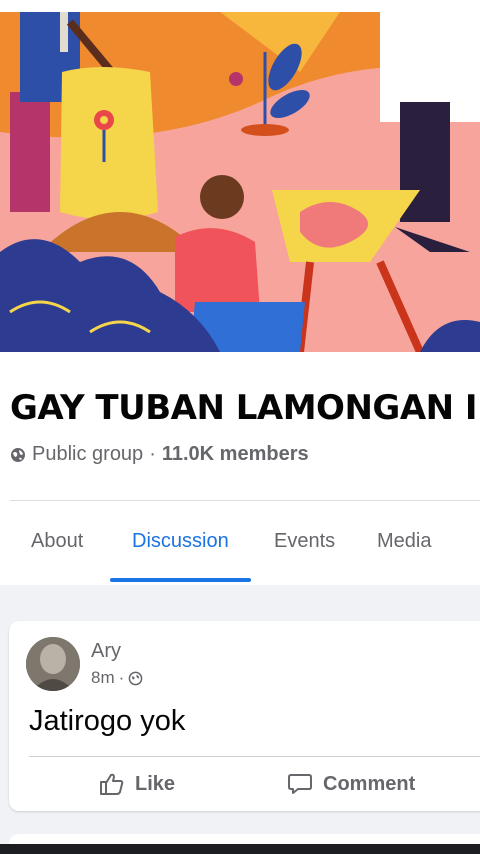 The width and height of the screenshot is (480, 854). Describe the element at coordinates (155, 783) in the screenshot. I see `like-label: Like` at that location.